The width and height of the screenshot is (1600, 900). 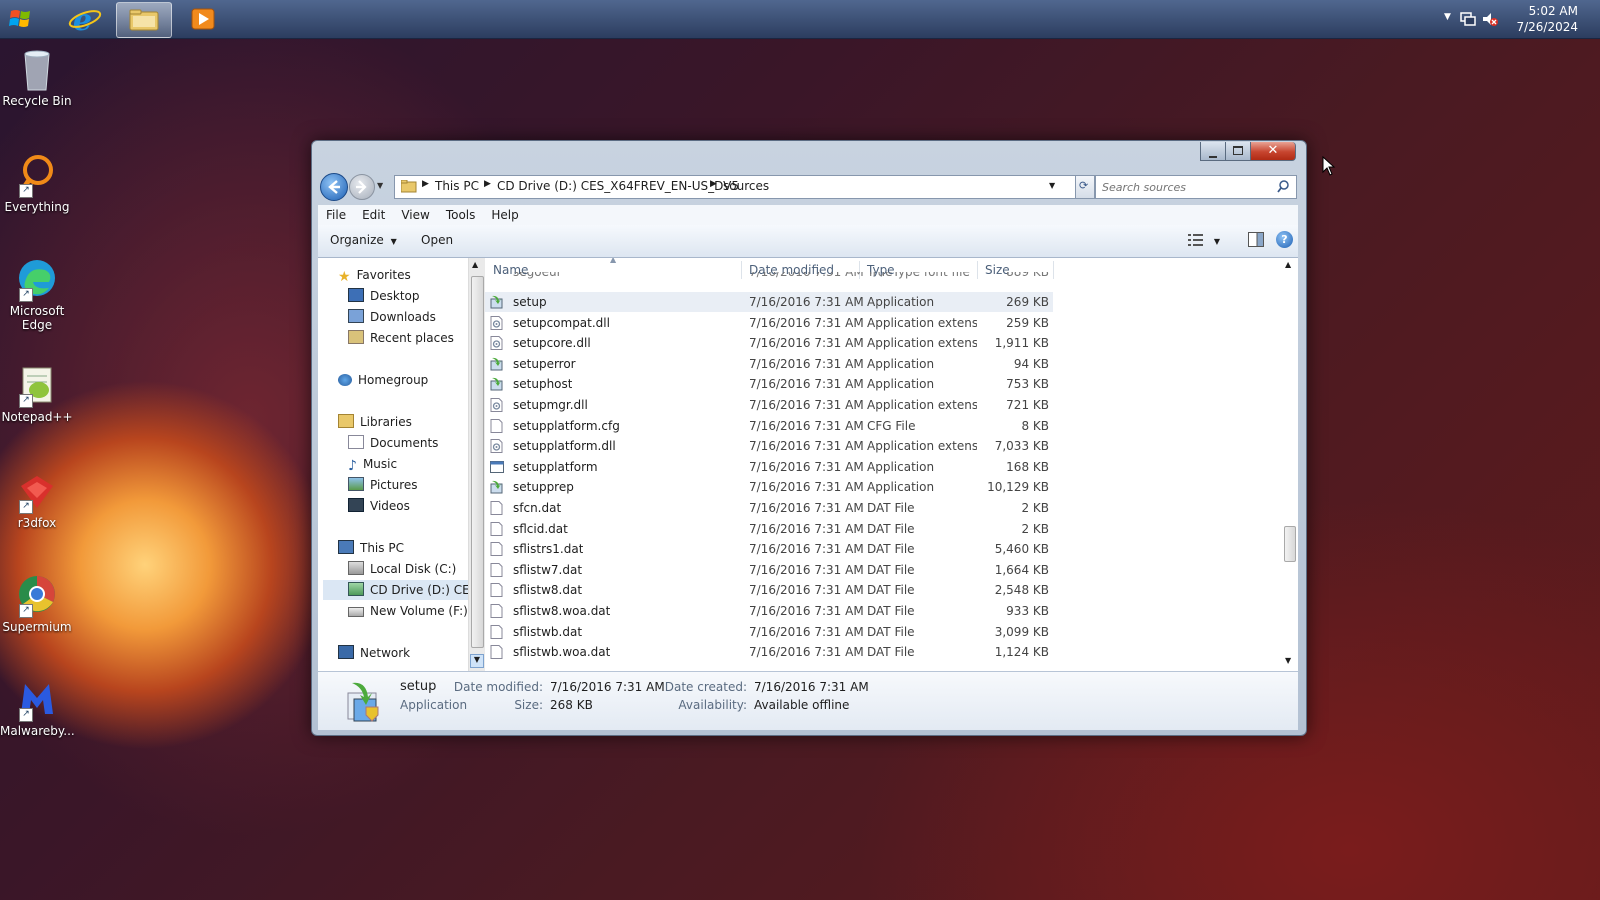 I want to click on file-size: 7,033 KB, so click(x=1021, y=446).